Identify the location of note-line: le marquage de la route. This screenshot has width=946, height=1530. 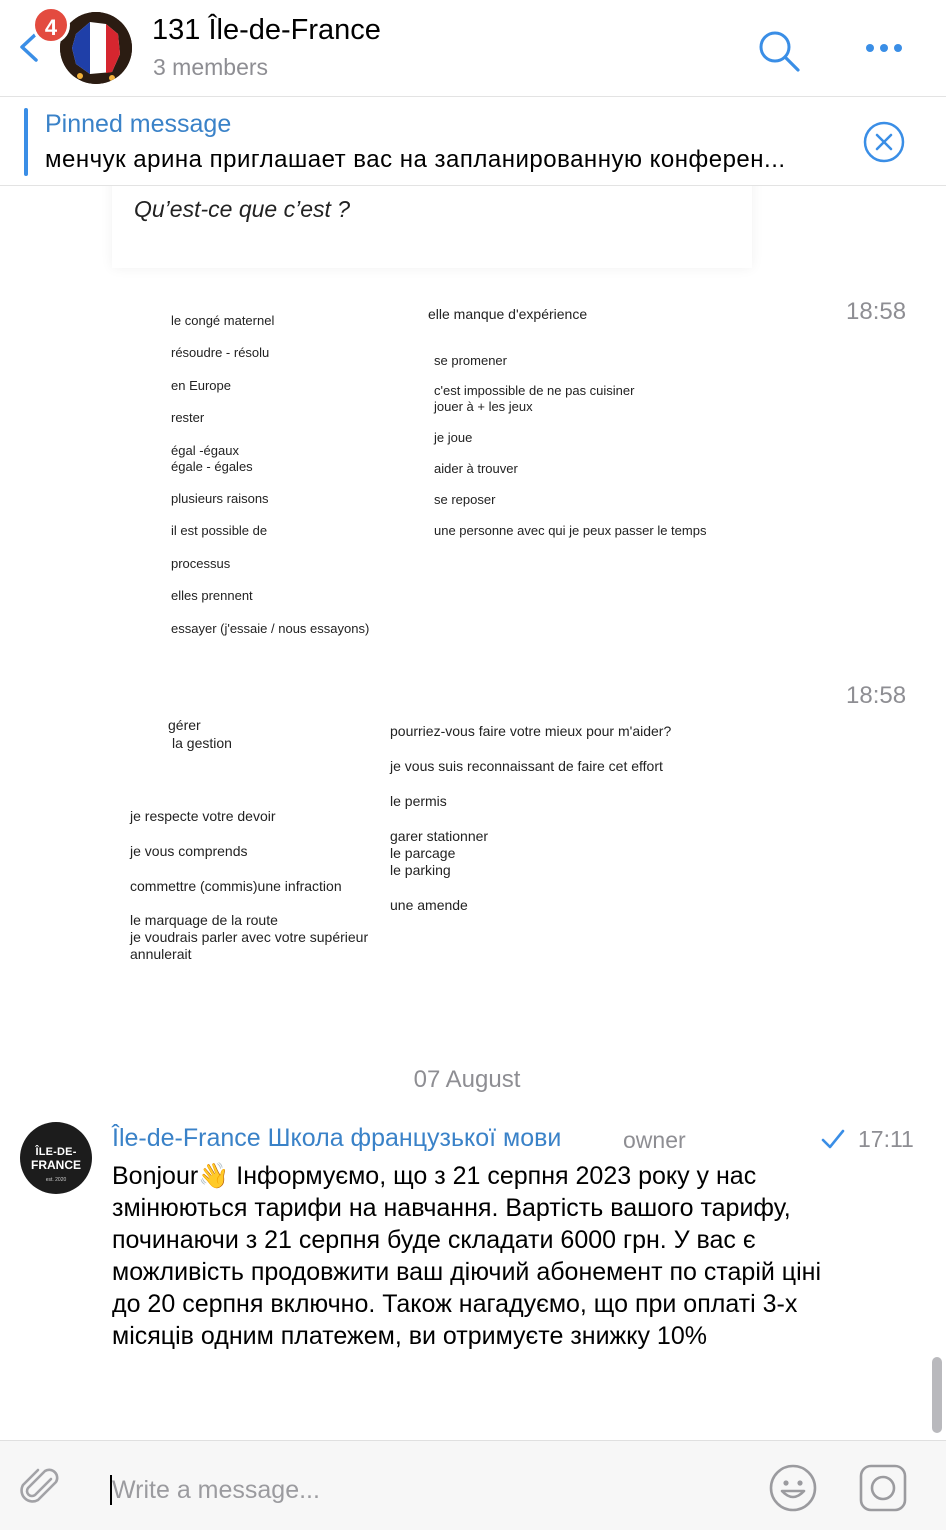
(204, 920).